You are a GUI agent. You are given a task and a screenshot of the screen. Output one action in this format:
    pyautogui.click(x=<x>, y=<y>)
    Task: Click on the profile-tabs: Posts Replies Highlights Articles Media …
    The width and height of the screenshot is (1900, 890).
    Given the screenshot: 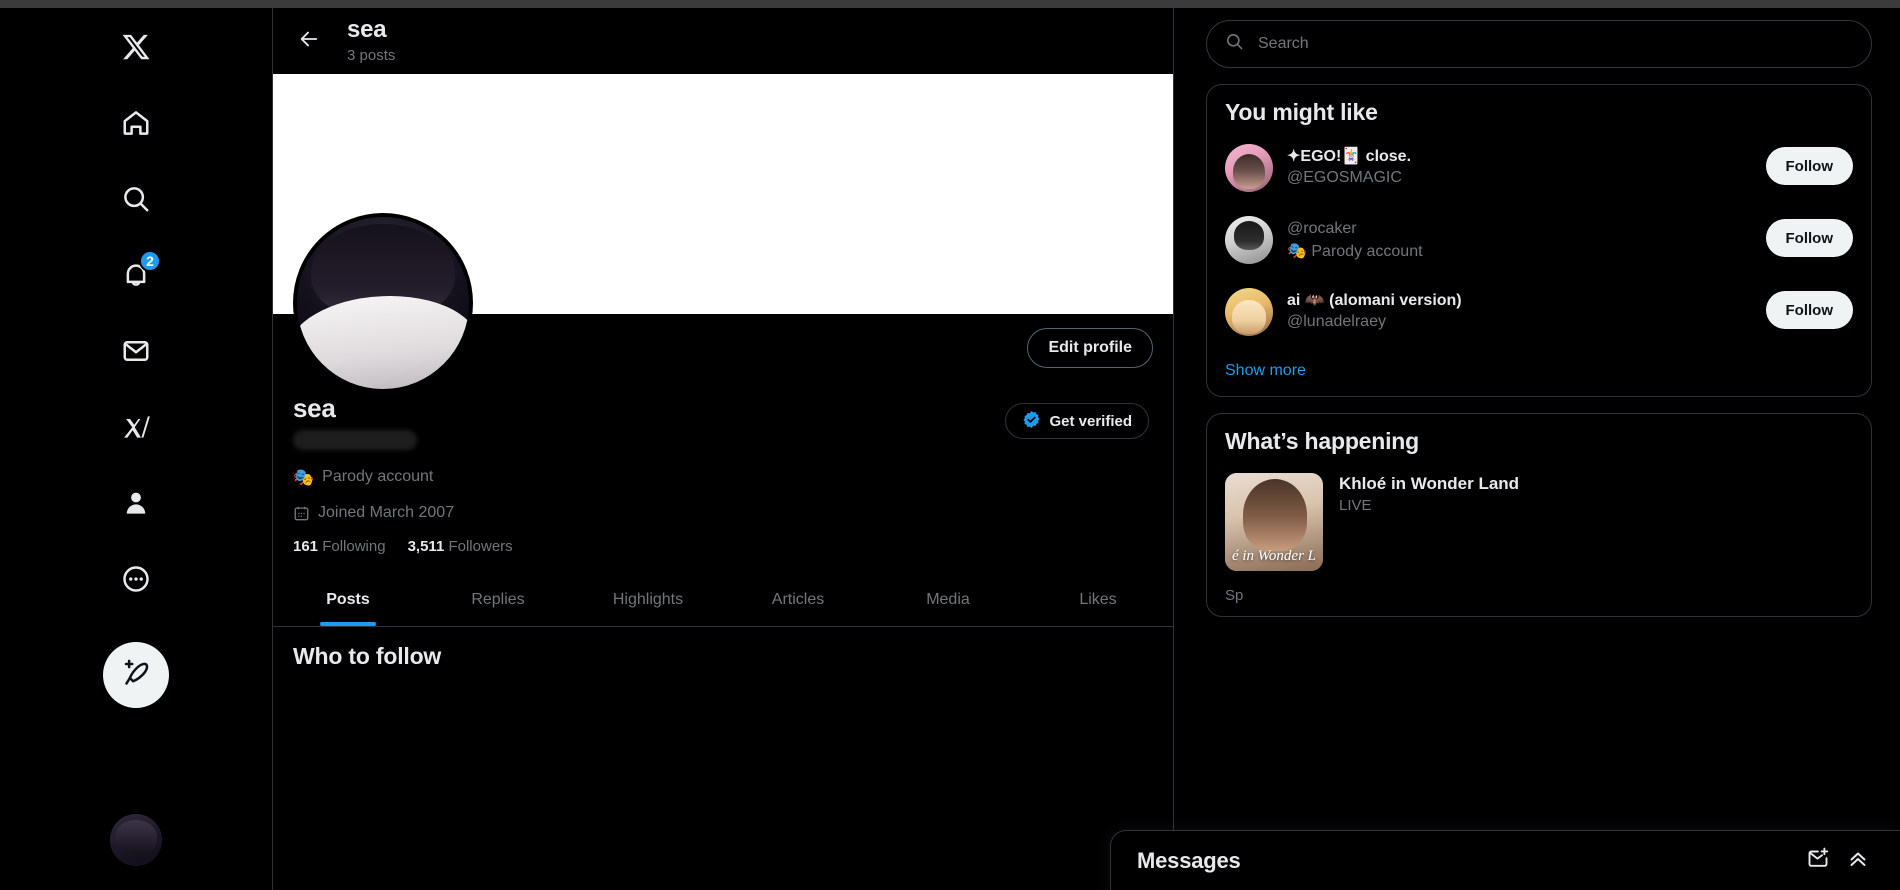 What is the action you would take?
    pyautogui.click(x=723, y=600)
    